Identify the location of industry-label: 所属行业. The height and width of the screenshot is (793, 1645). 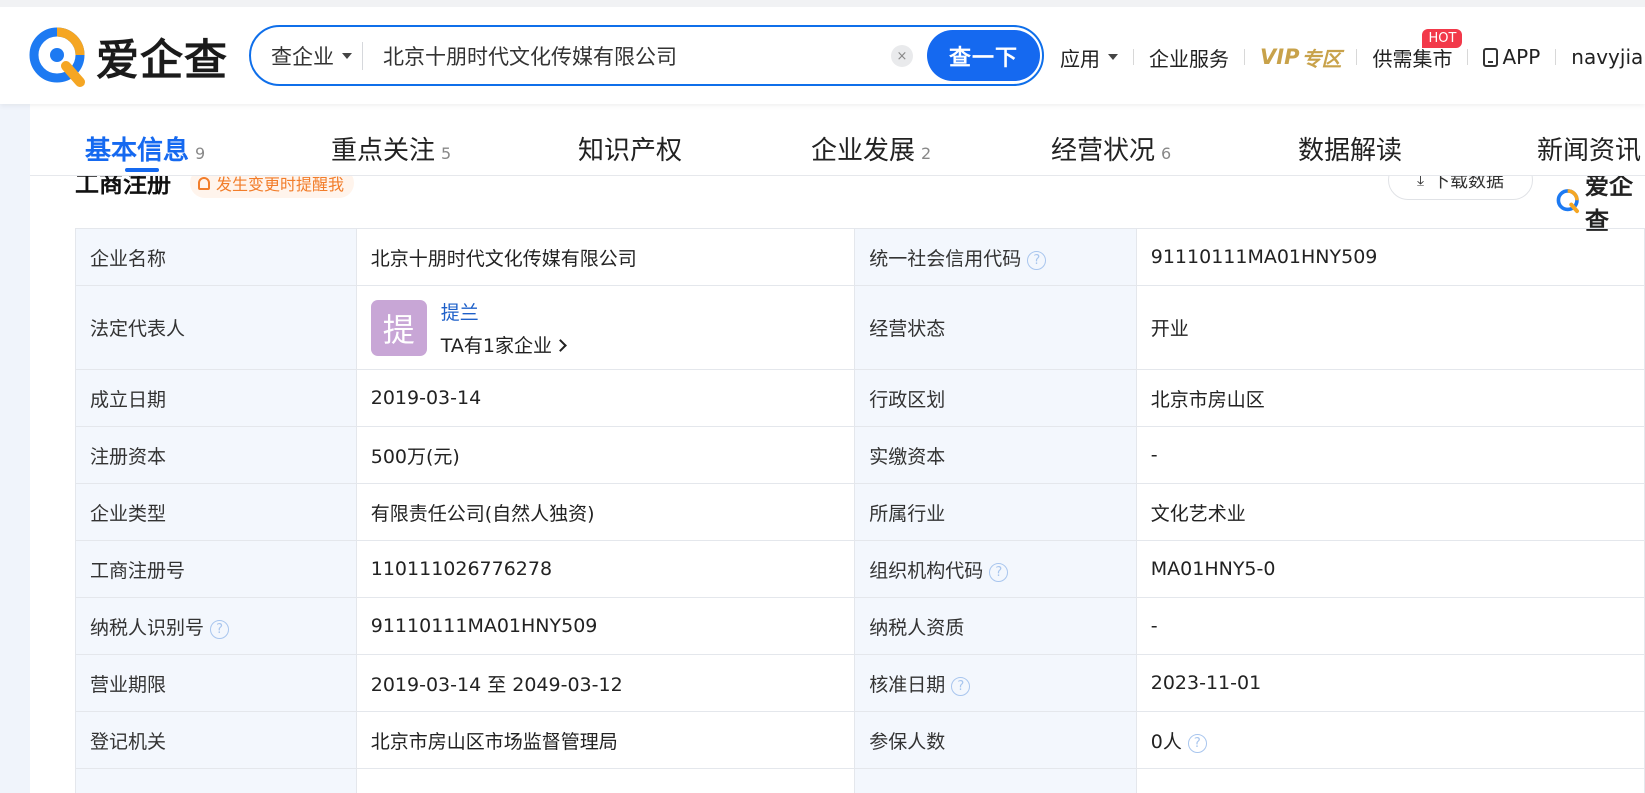
(995, 512).